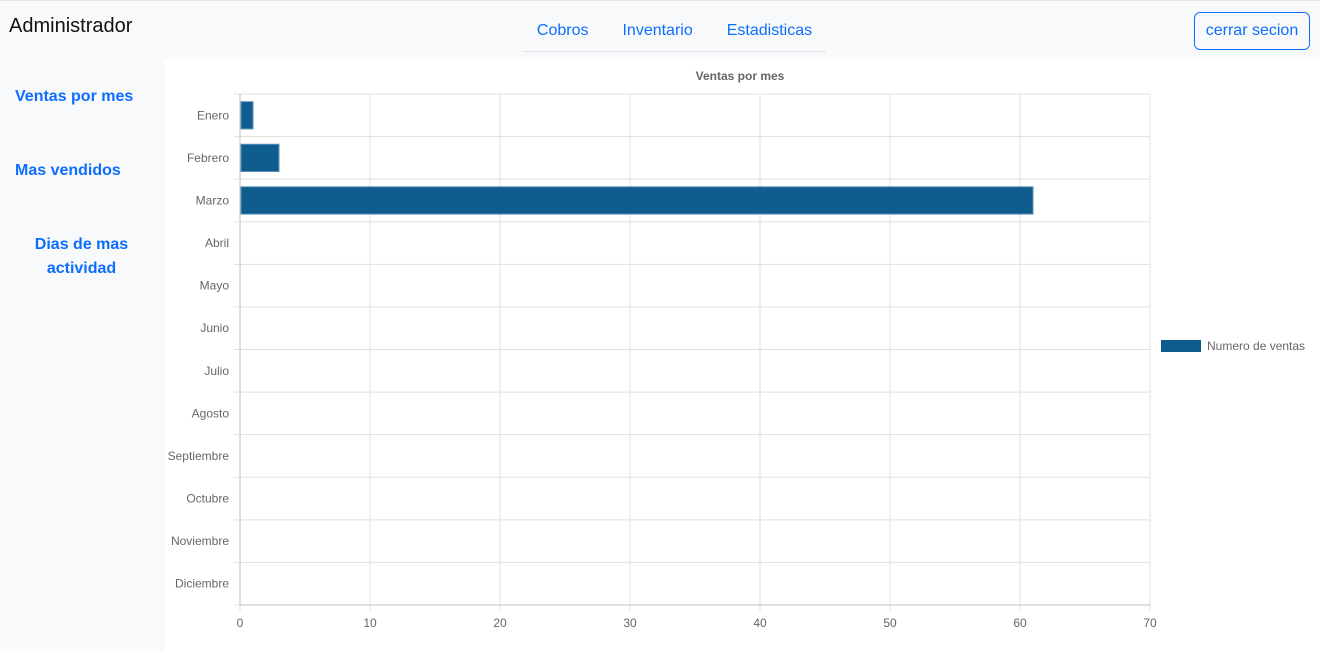 This screenshot has width=1320, height=651. What do you see at coordinates (1020, 623) in the screenshot?
I see `x-tick-label: 60` at bounding box center [1020, 623].